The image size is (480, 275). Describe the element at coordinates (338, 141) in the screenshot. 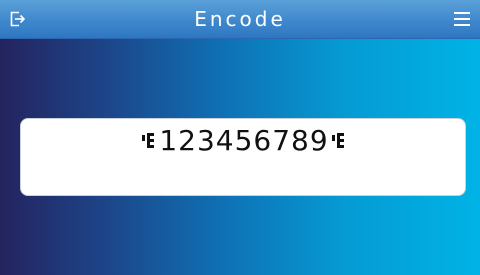

I see `end-control-marker-icon` at that location.